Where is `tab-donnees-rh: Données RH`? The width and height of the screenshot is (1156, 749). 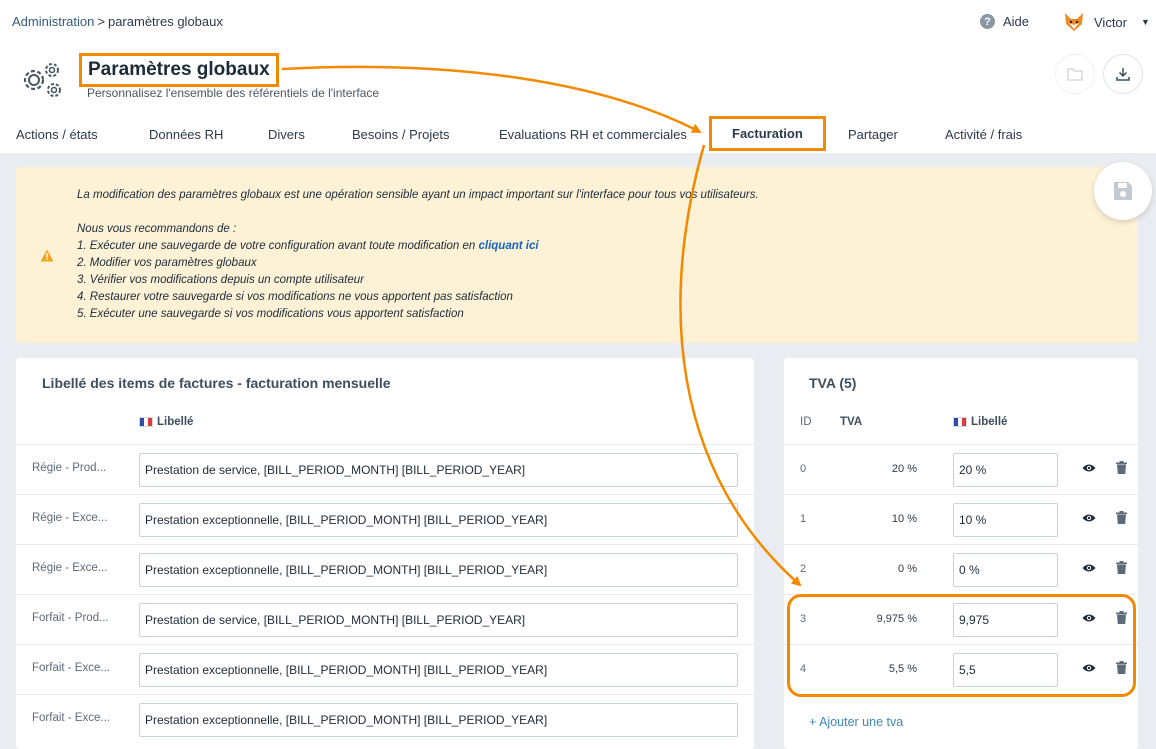 tab-donnees-rh: Données RH is located at coordinates (186, 134).